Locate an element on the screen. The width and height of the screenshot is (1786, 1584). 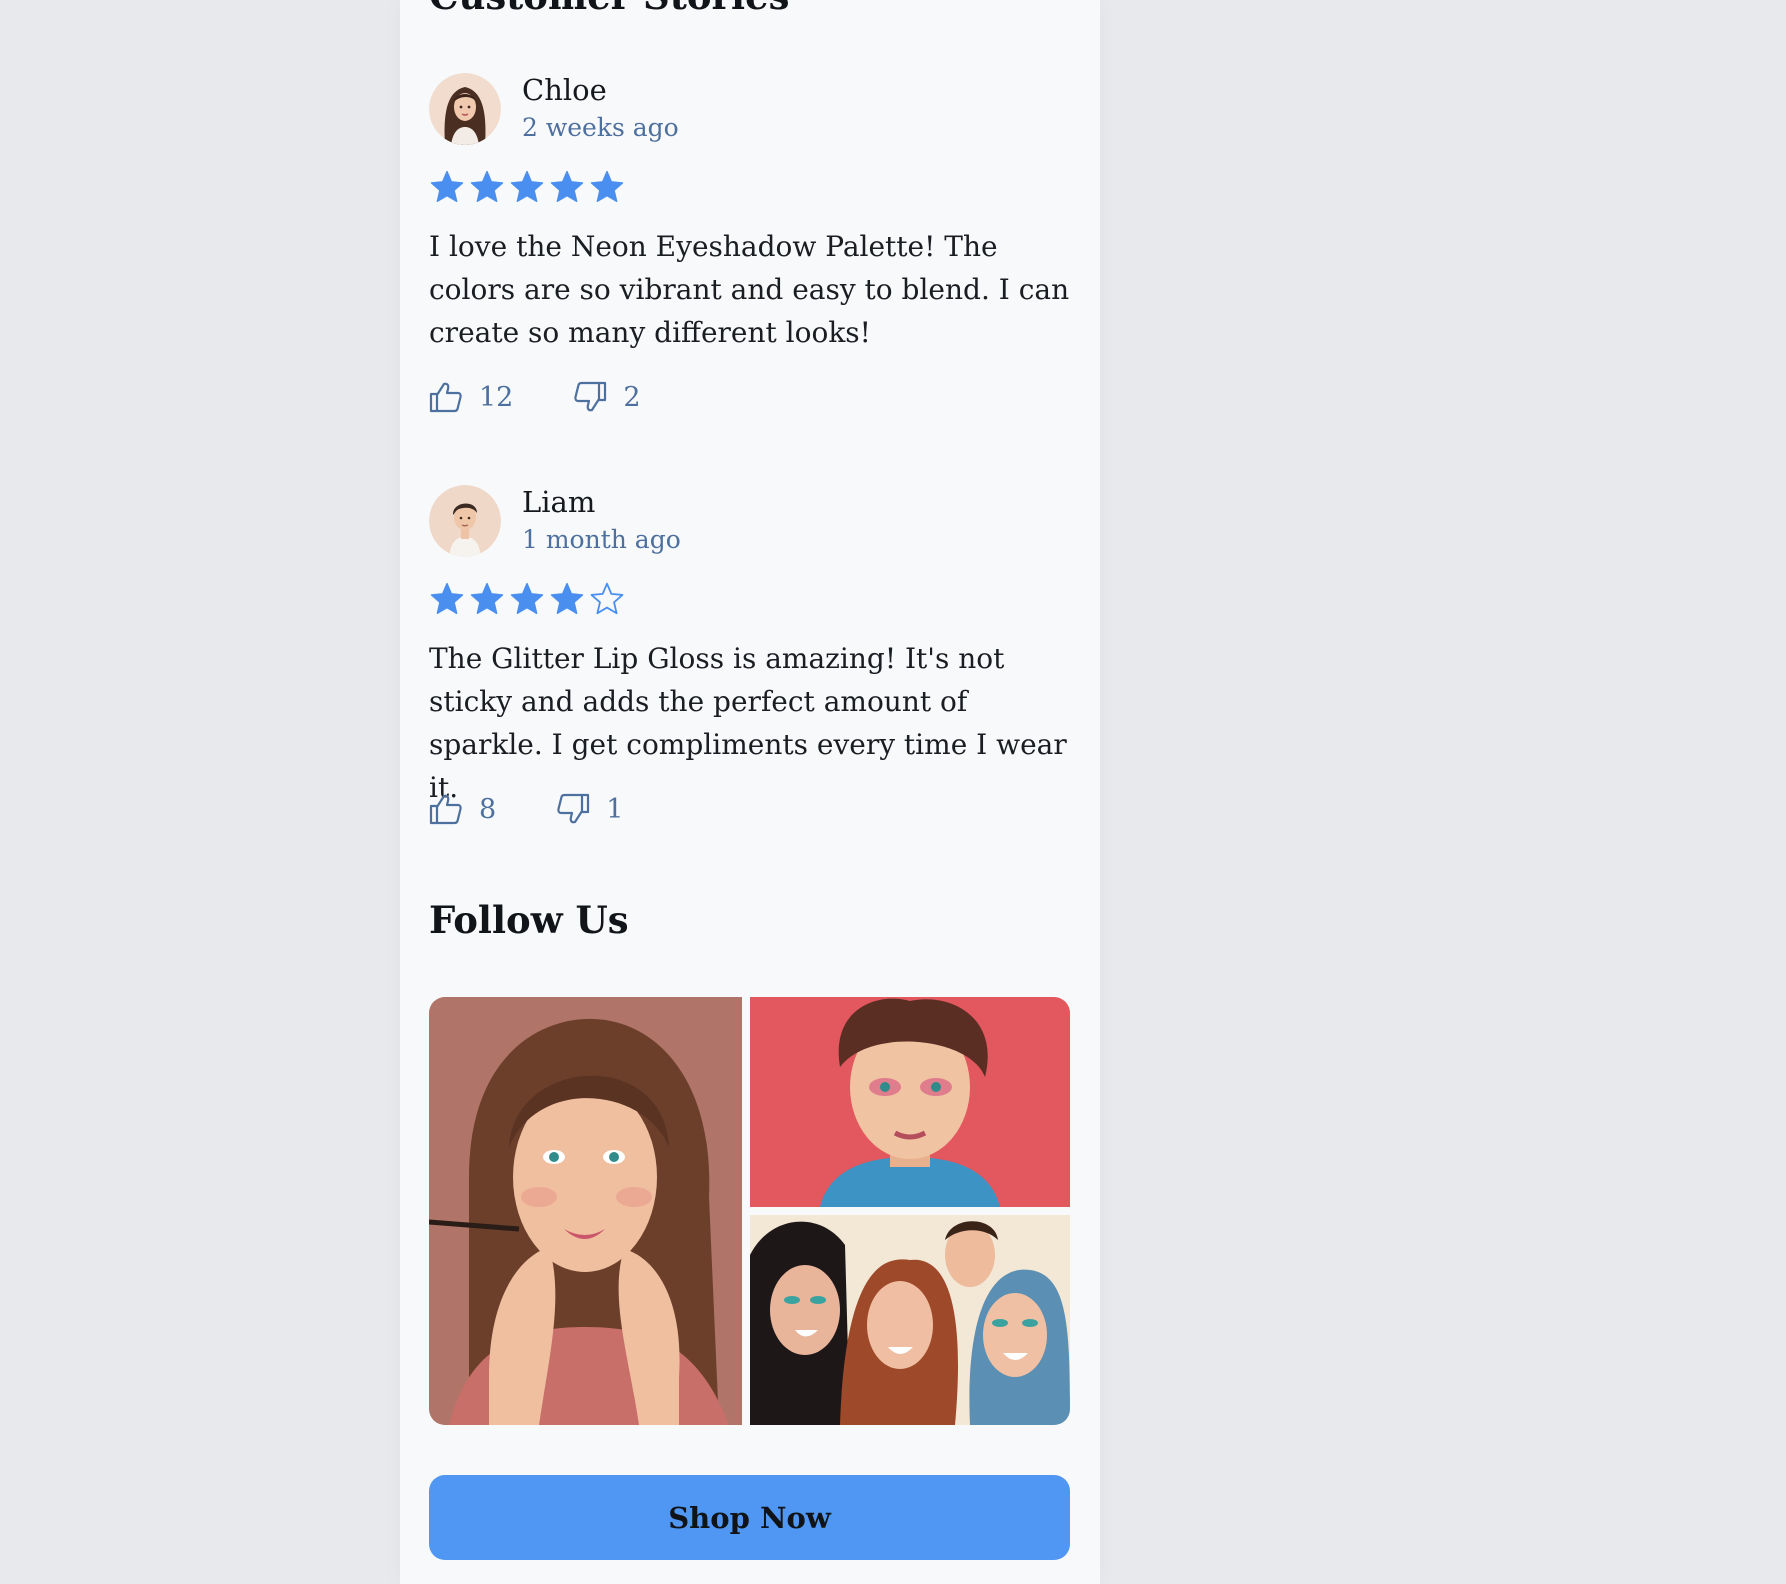
like-button: 8 is located at coordinates (462, 809).